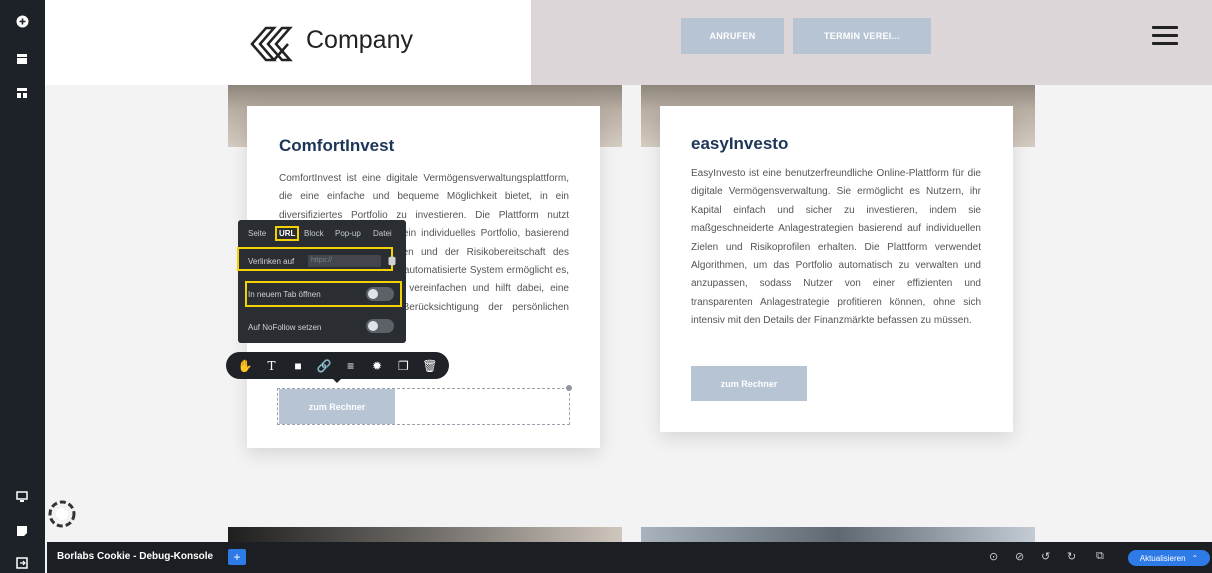 The height and width of the screenshot is (573, 1212). Describe the element at coordinates (337, 145) in the screenshot. I see `card-title: ComfortInvest` at that location.